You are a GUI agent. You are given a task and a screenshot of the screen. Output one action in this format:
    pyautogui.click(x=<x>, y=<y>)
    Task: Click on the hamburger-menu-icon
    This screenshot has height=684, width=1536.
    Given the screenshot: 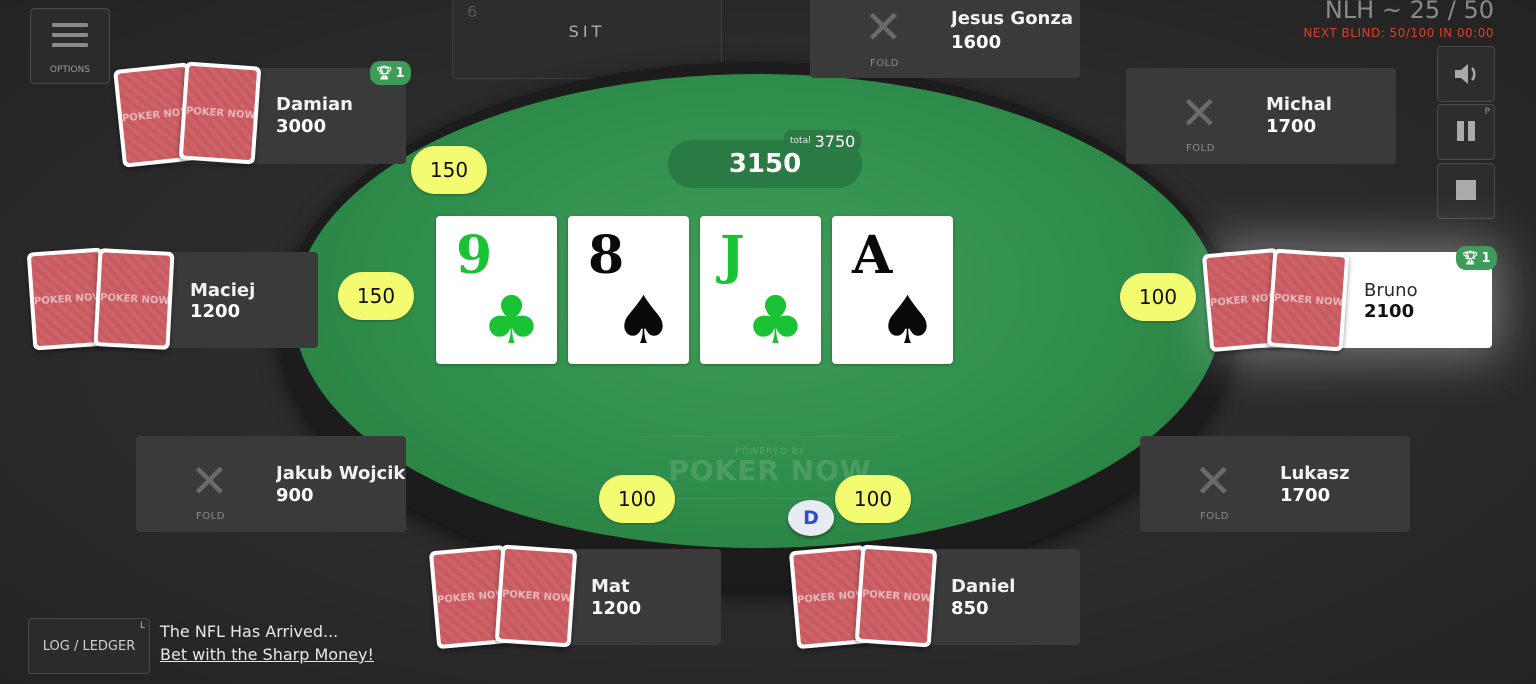 What is the action you would take?
    pyautogui.click(x=70, y=38)
    